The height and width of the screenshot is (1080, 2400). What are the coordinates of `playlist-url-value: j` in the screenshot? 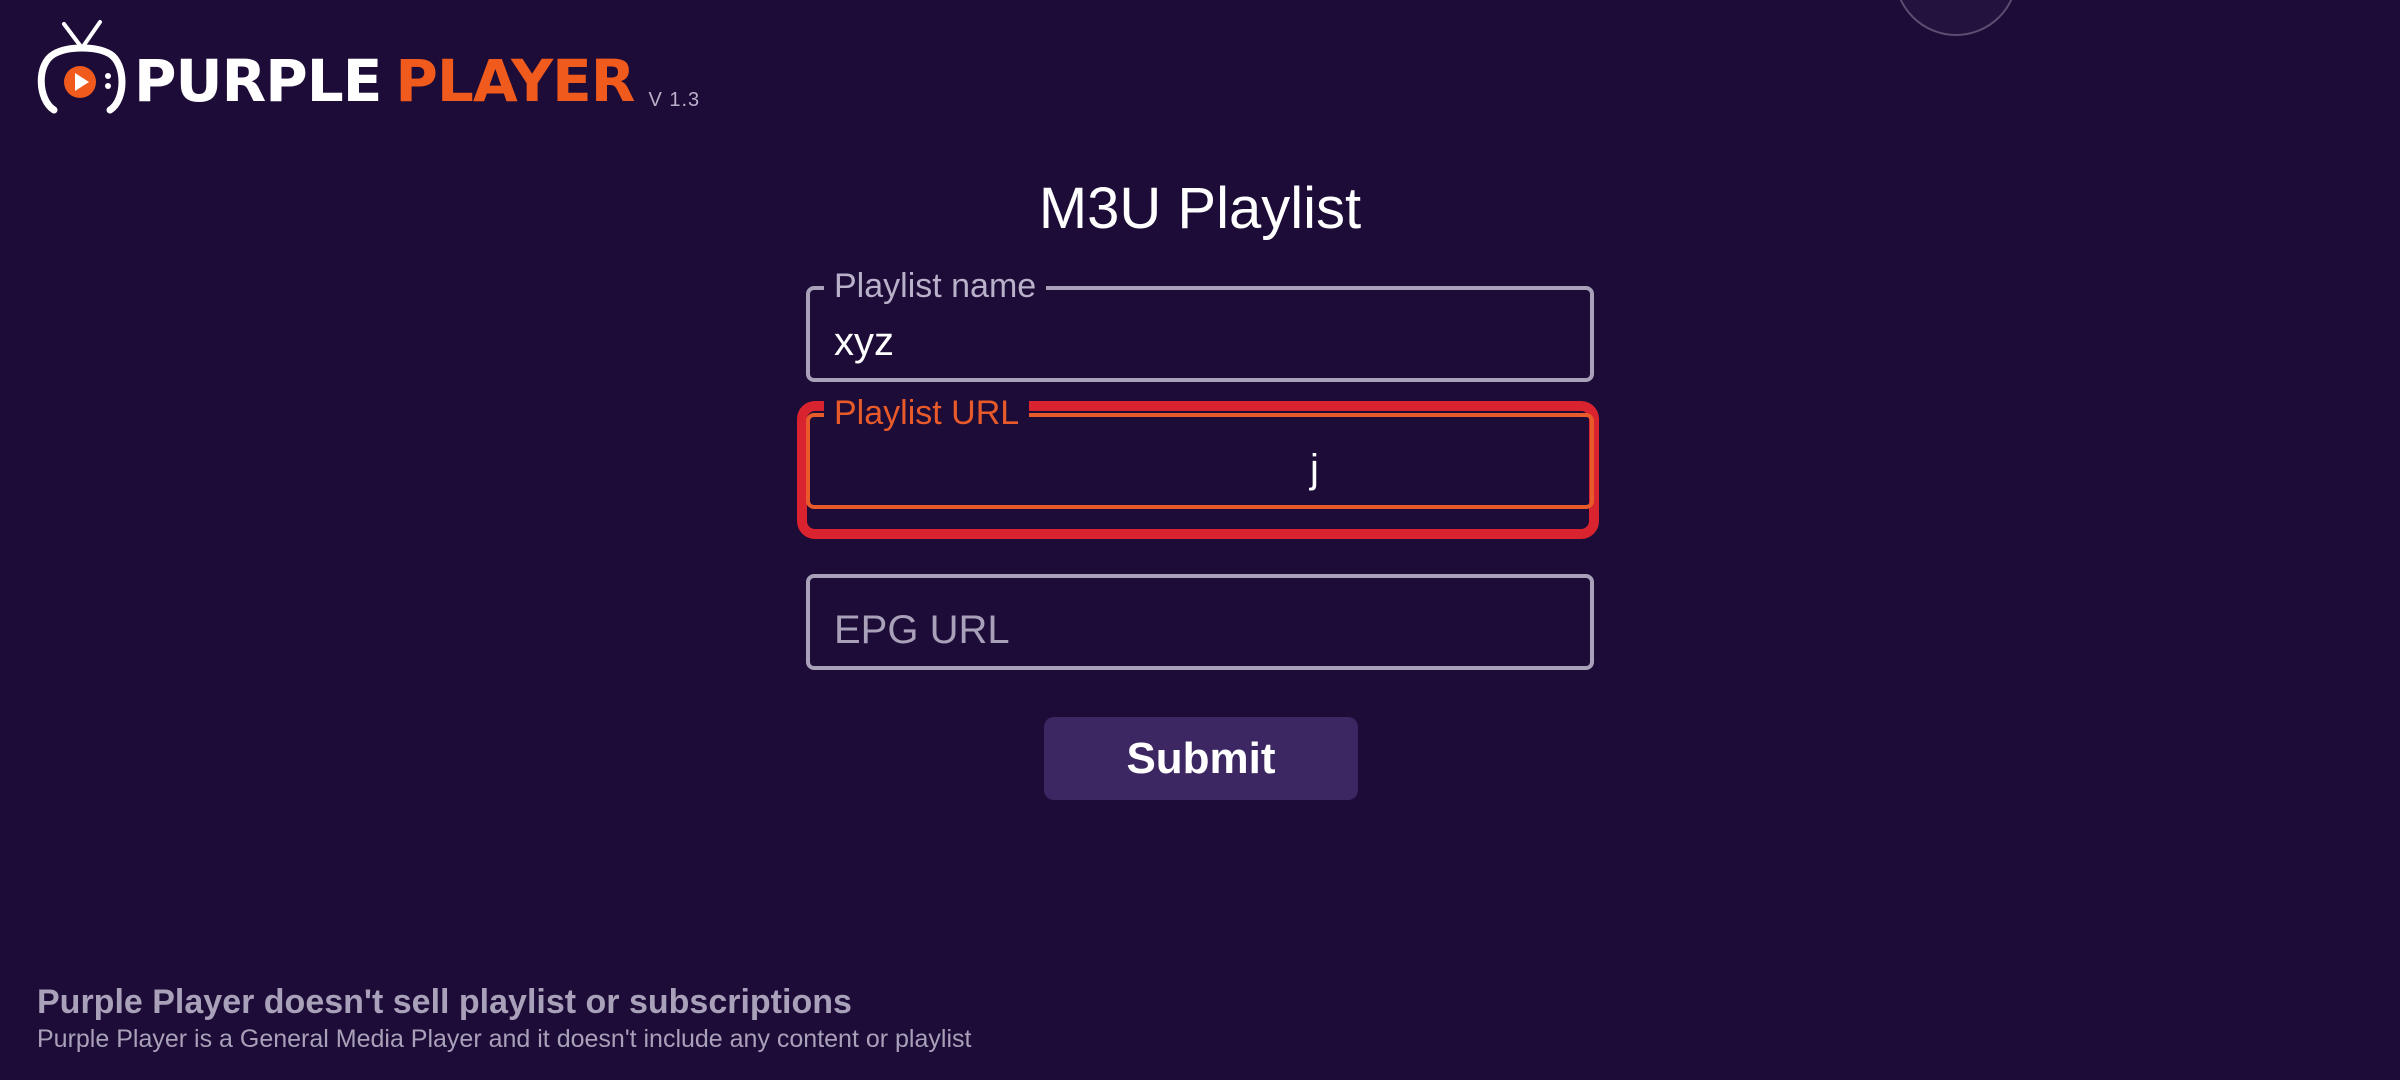 It's located at (1314, 469).